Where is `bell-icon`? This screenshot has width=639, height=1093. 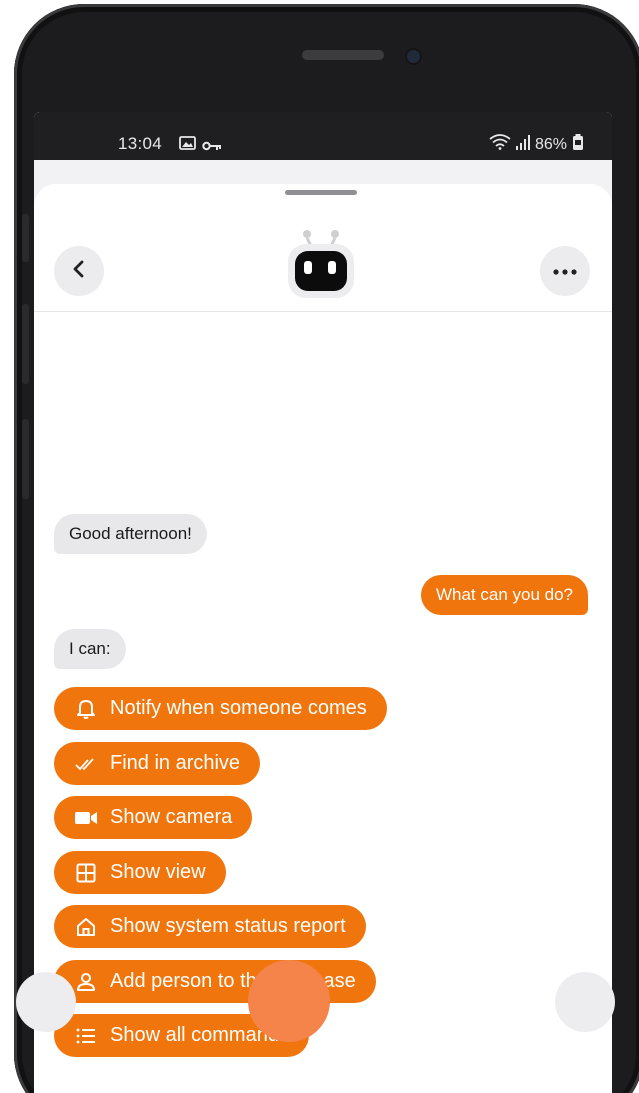 bell-icon is located at coordinates (86, 709).